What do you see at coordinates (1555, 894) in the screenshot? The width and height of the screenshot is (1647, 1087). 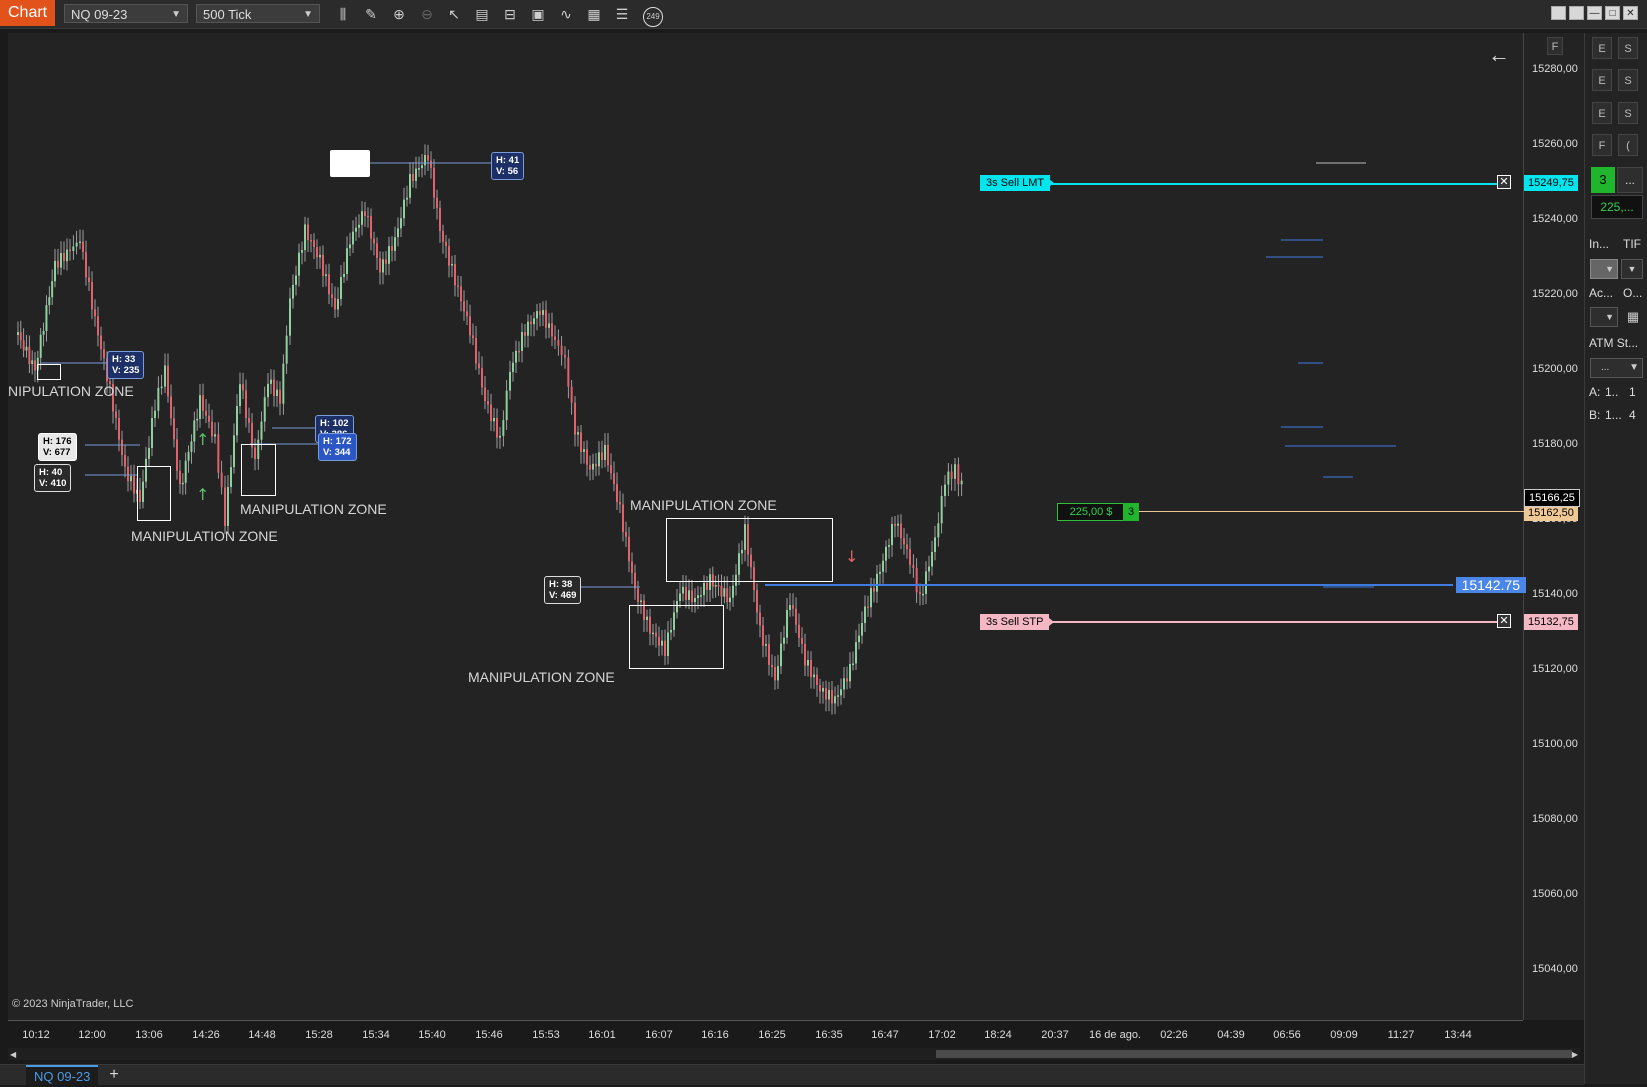 I see `price-tick-label: 15060,00` at bounding box center [1555, 894].